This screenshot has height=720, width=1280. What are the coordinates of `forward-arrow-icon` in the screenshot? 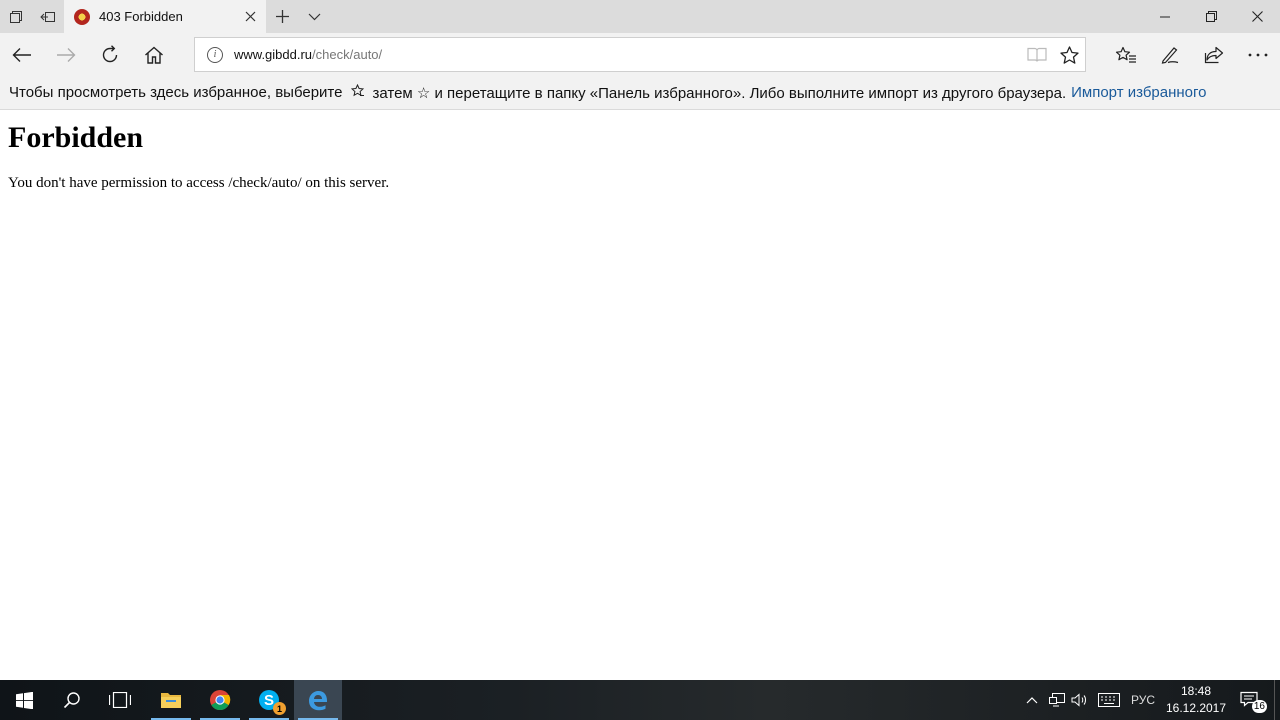 It's located at (66, 54).